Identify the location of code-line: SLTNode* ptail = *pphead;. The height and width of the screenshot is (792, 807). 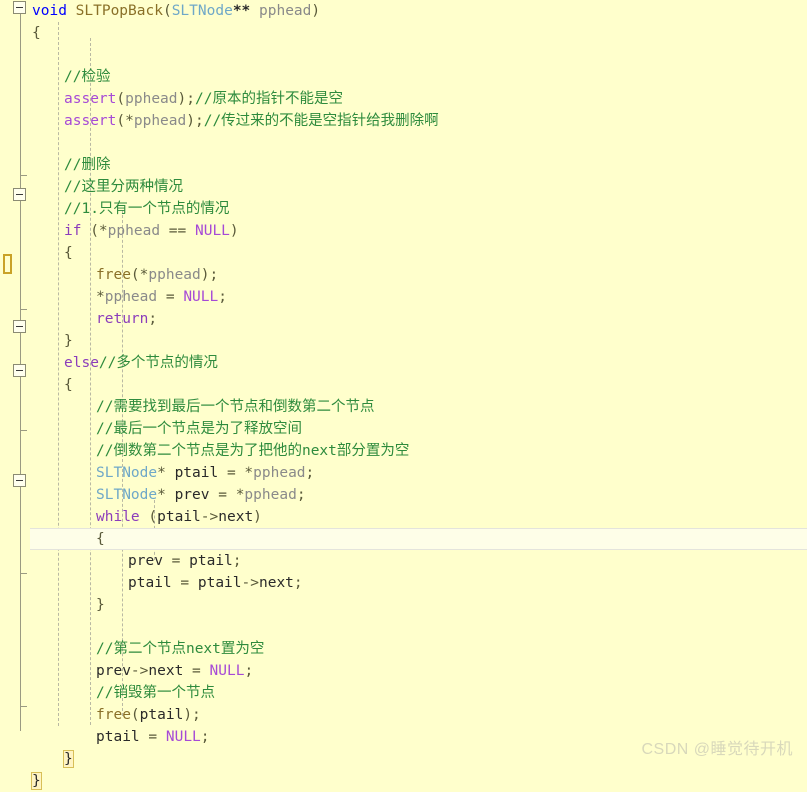
(205, 473).